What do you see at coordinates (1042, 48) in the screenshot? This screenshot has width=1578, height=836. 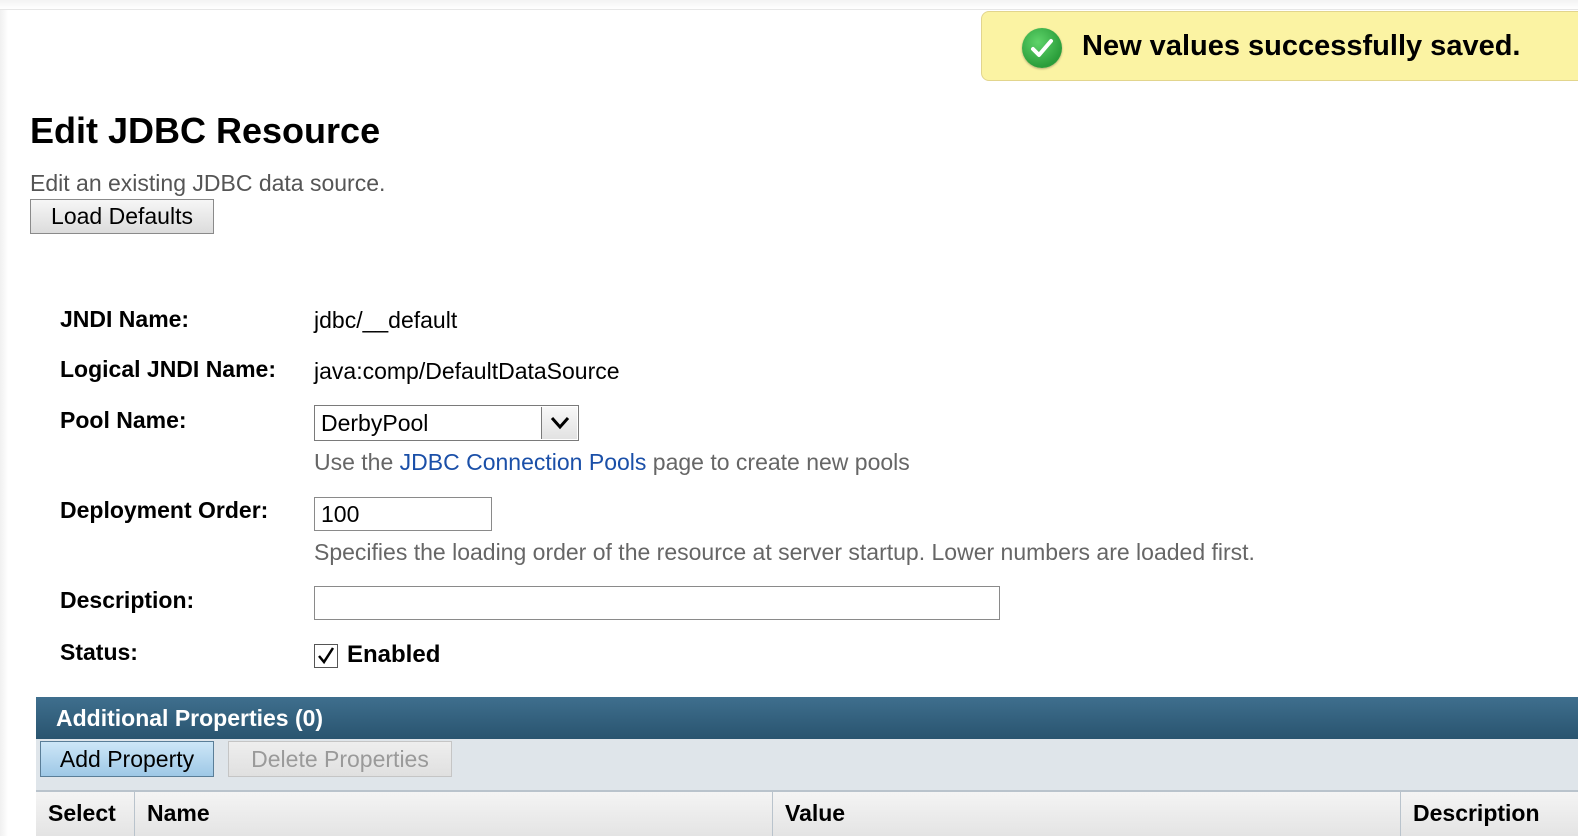 I see `check-circle-icon` at bounding box center [1042, 48].